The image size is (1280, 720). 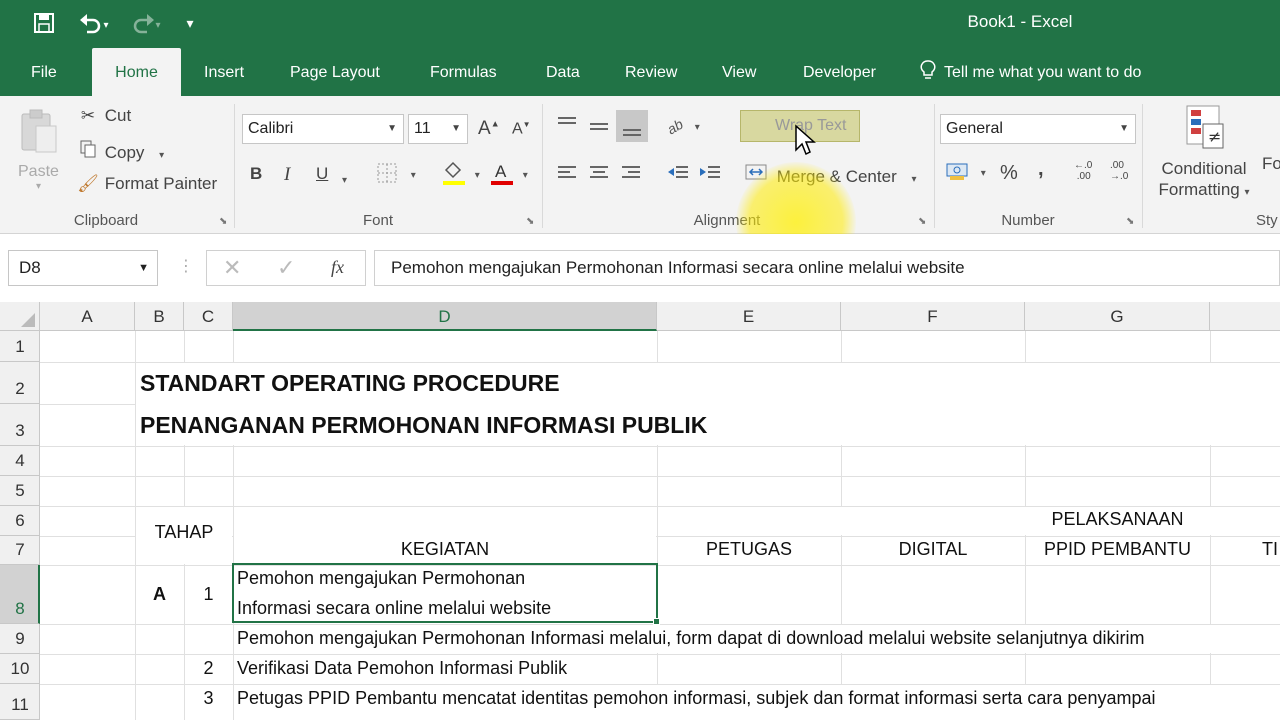 I want to click on align-top-icon, so click(x=567, y=127).